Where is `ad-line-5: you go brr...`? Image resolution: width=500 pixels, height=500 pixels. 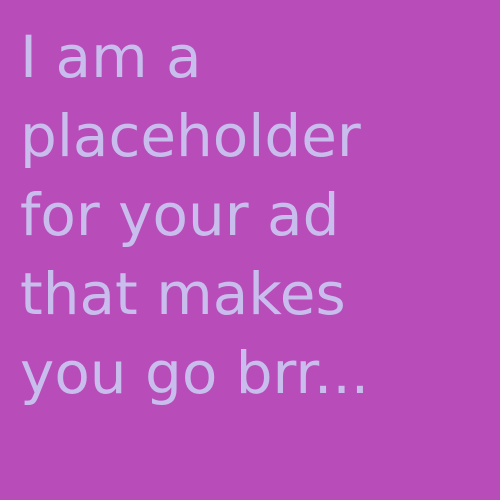 ad-line-5: you go brr... is located at coordinates (195, 373).